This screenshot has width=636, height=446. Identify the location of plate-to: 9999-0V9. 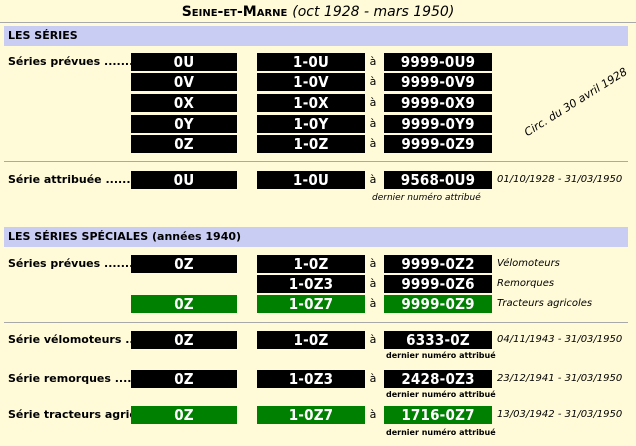
(438, 82).